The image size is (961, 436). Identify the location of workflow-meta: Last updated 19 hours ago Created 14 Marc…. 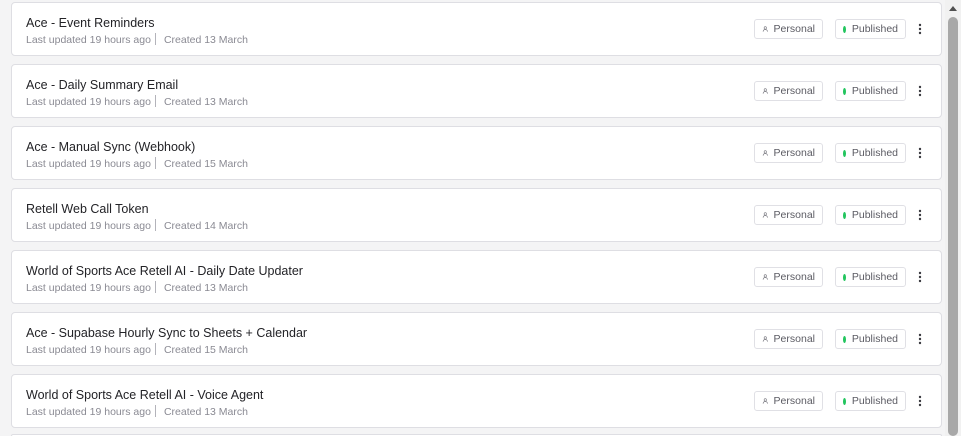
(137, 225).